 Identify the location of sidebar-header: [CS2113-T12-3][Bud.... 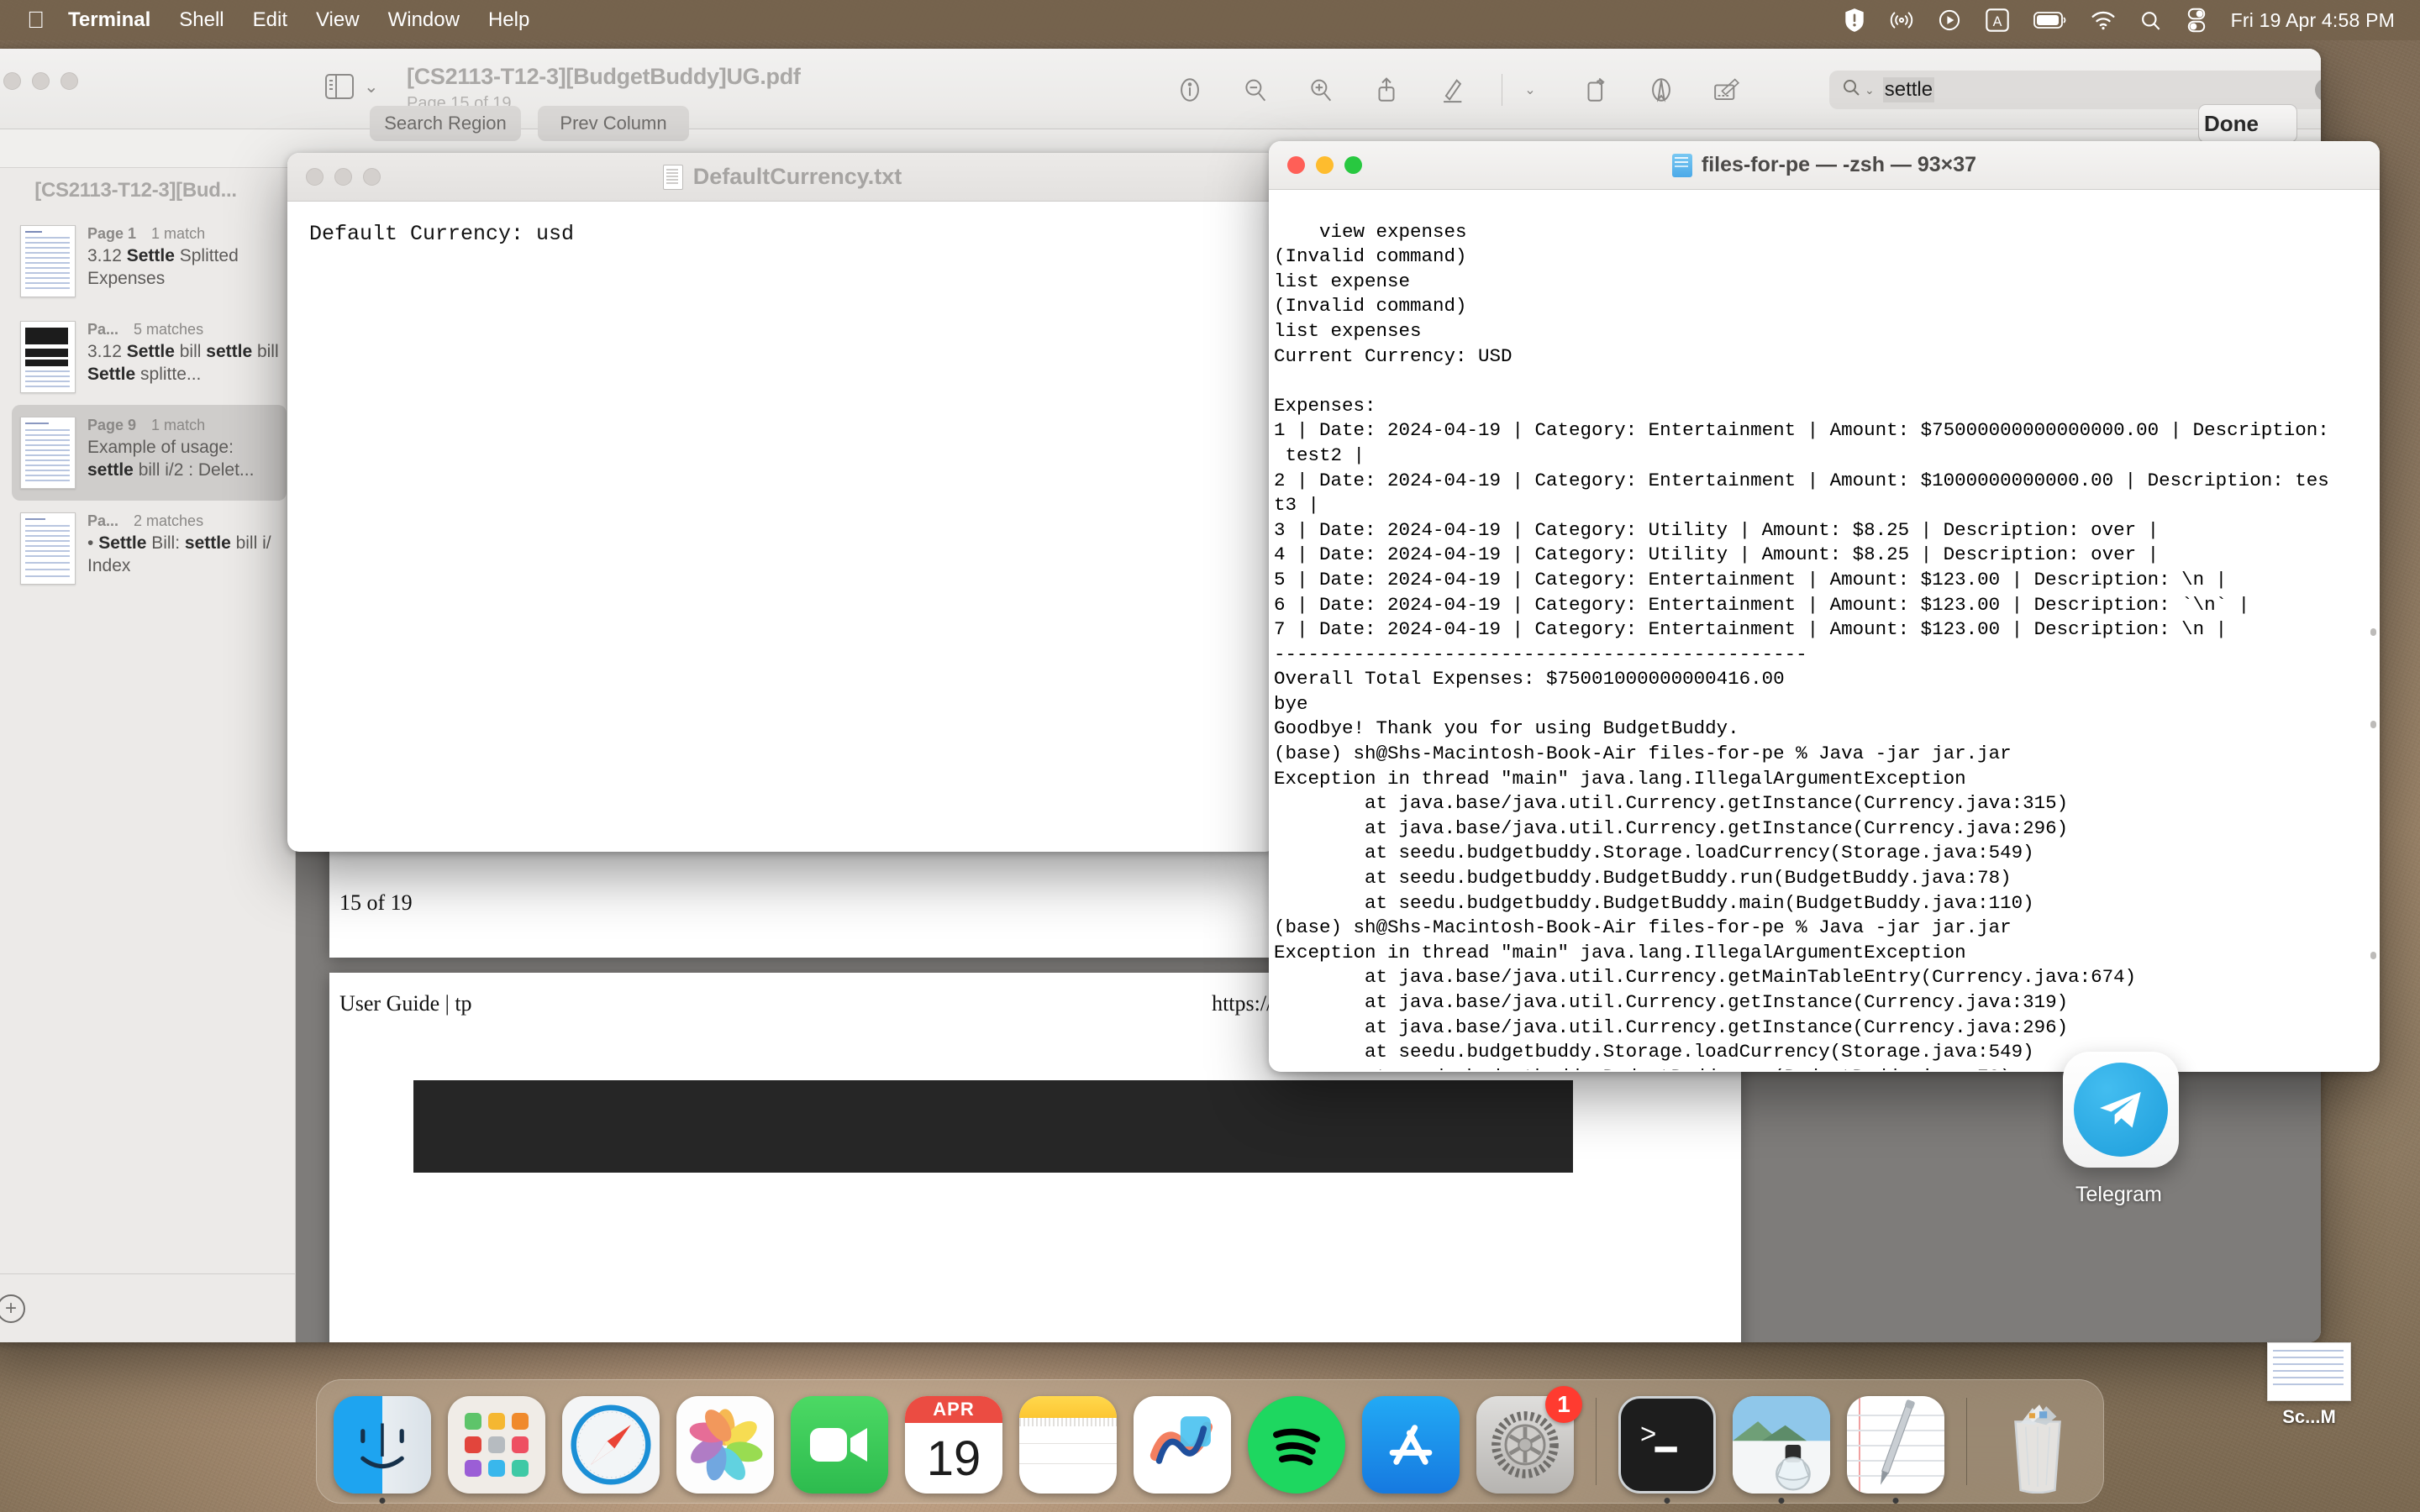
(135, 190).